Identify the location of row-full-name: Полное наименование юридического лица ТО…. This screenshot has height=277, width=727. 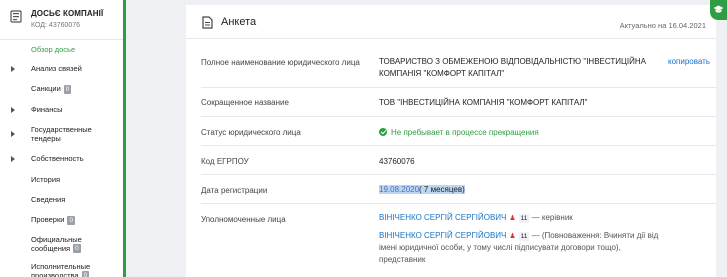
(458, 63).